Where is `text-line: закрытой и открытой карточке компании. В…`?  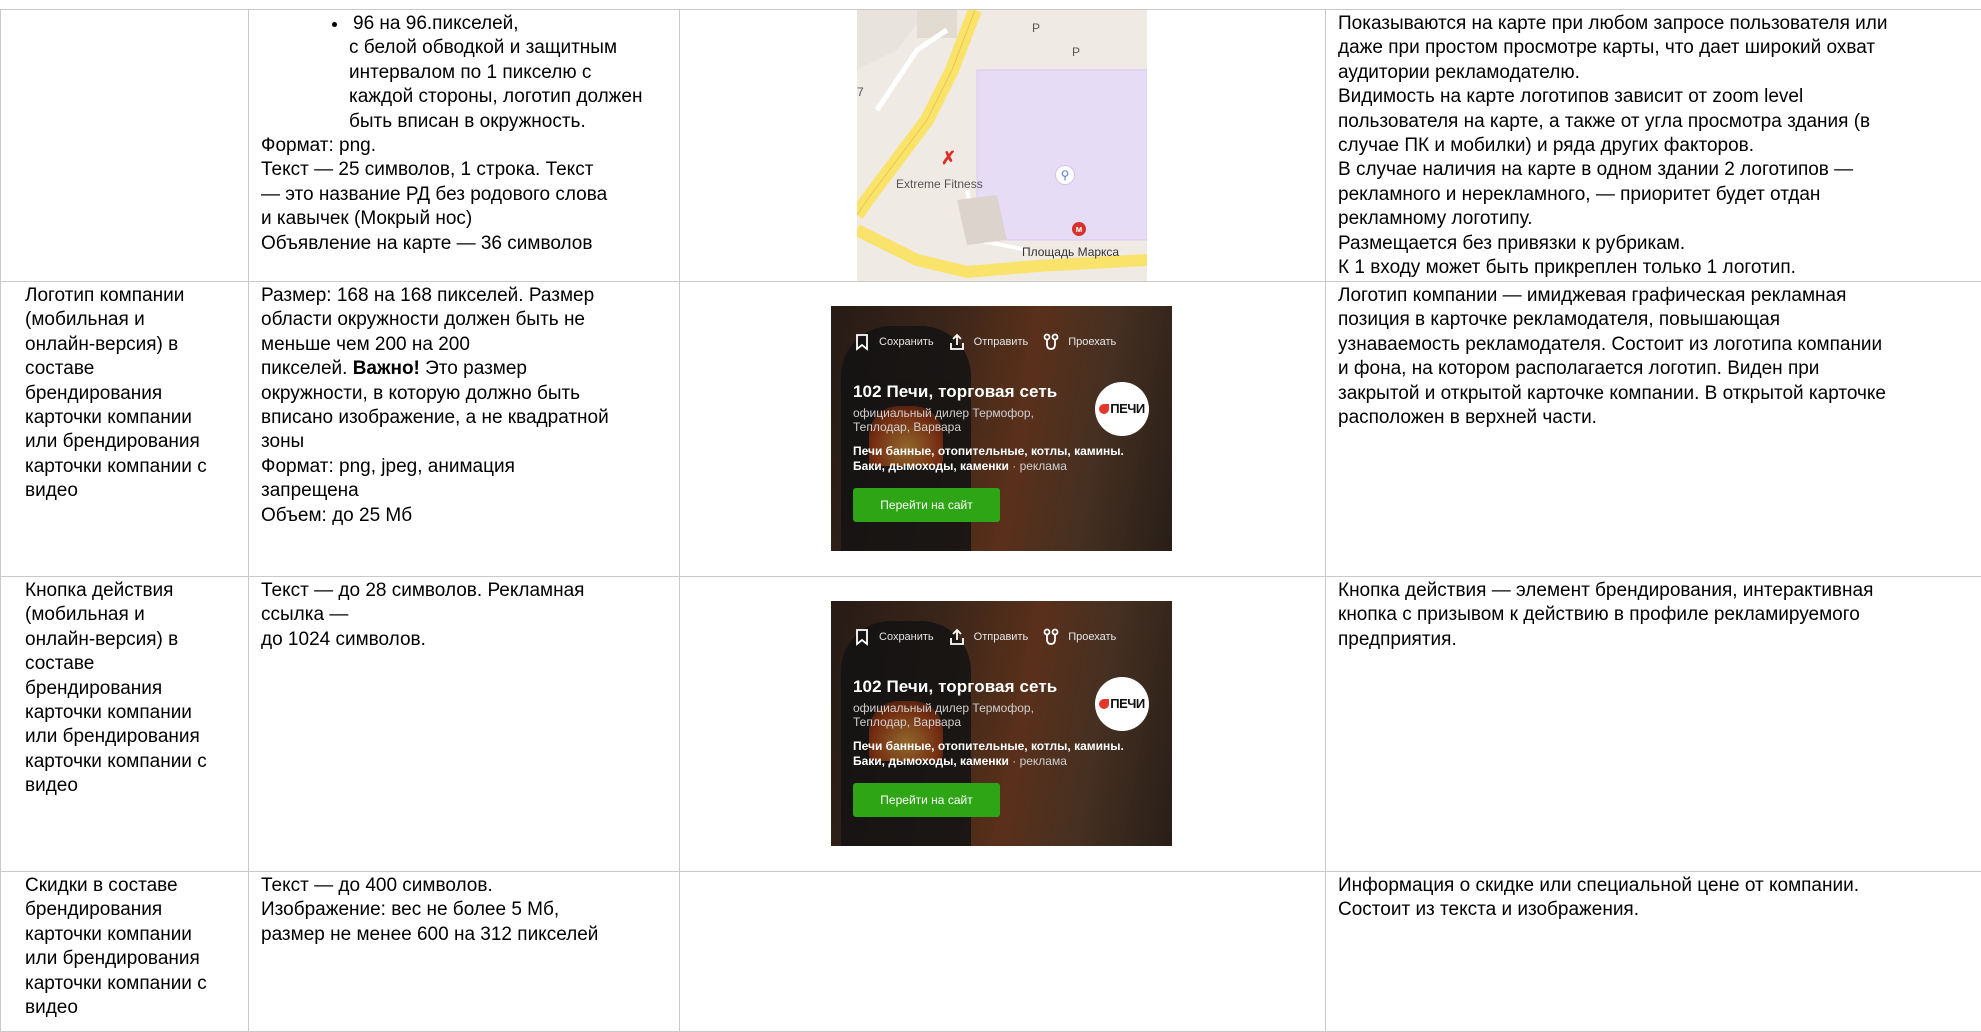 text-line: закрытой и открытой карточке компании. В… is located at coordinates (1657, 394).